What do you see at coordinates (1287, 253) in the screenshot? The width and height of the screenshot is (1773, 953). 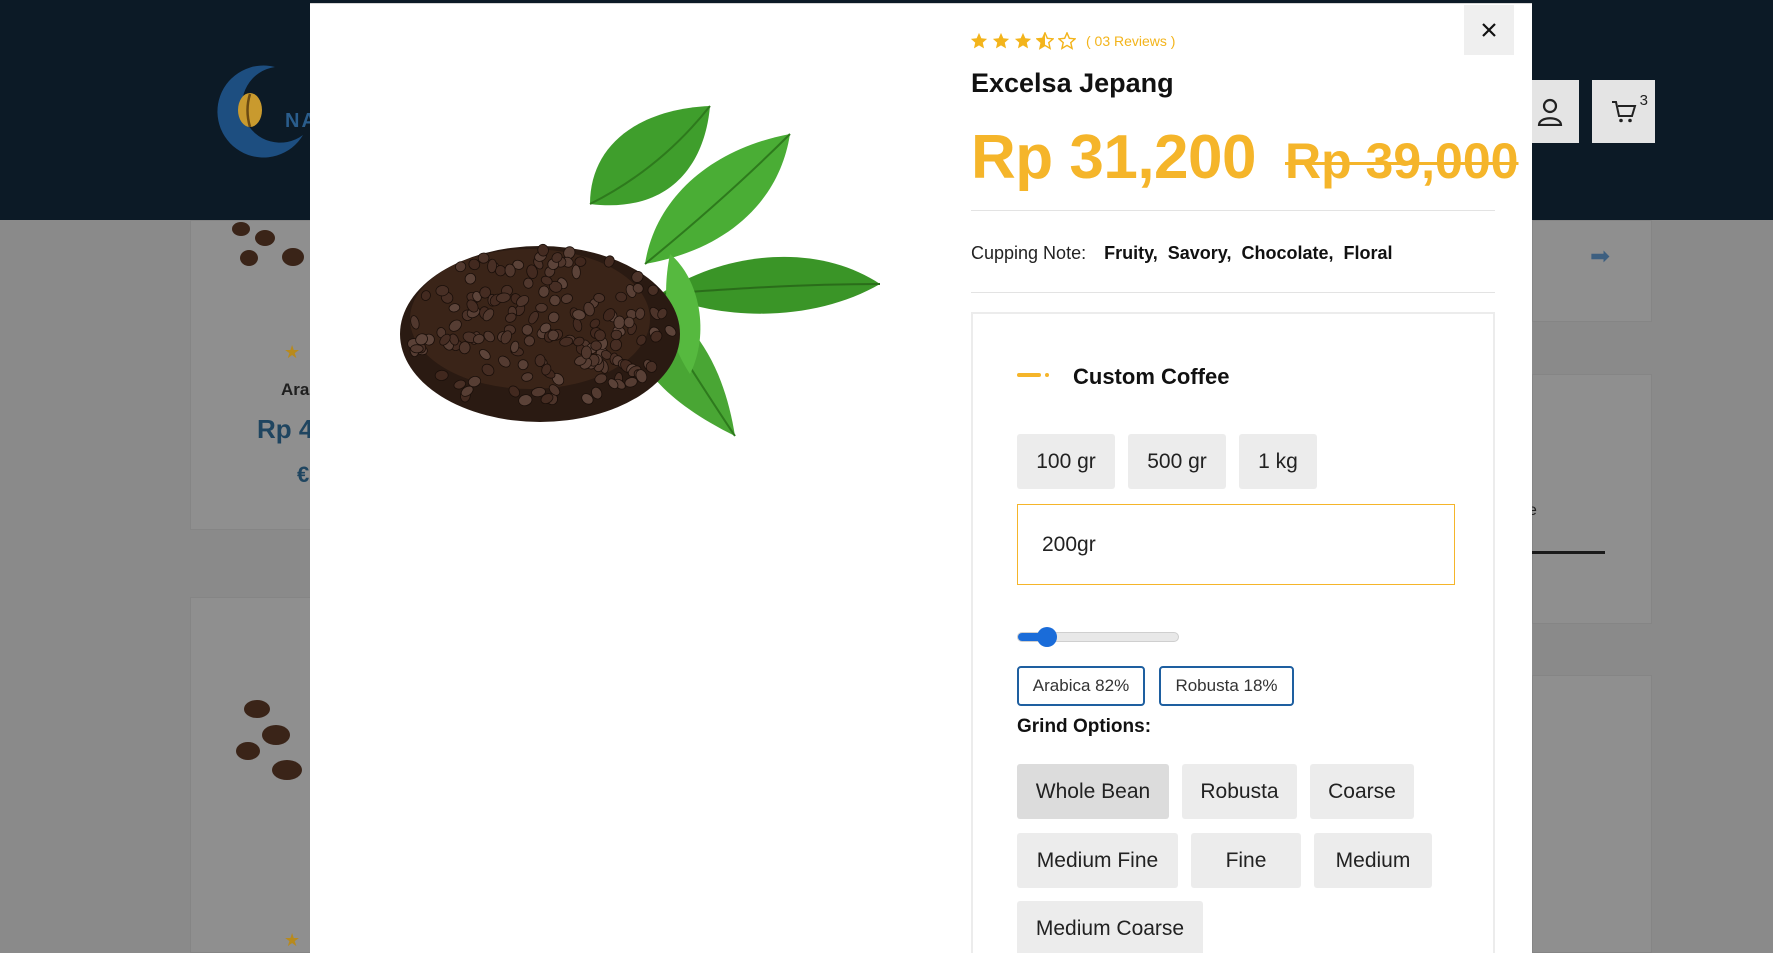 I see `cupping-note: Chocolate,` at bounding box center [1287, 253].